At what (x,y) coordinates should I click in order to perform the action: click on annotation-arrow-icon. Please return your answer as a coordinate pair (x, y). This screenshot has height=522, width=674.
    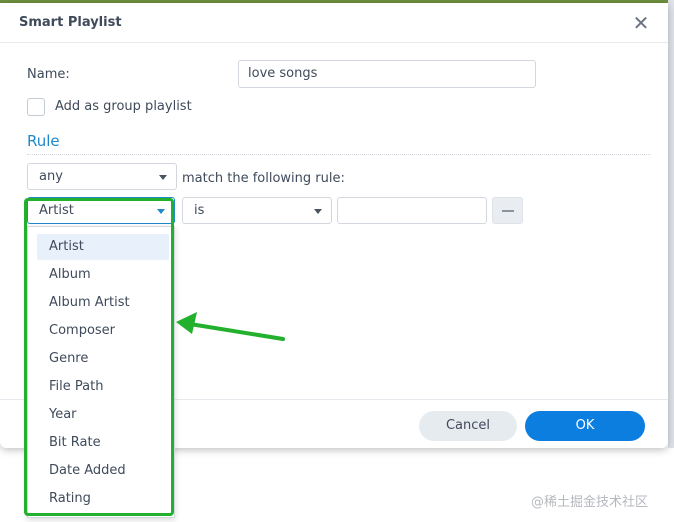
    Looking at the image, I should click on (230, 326).